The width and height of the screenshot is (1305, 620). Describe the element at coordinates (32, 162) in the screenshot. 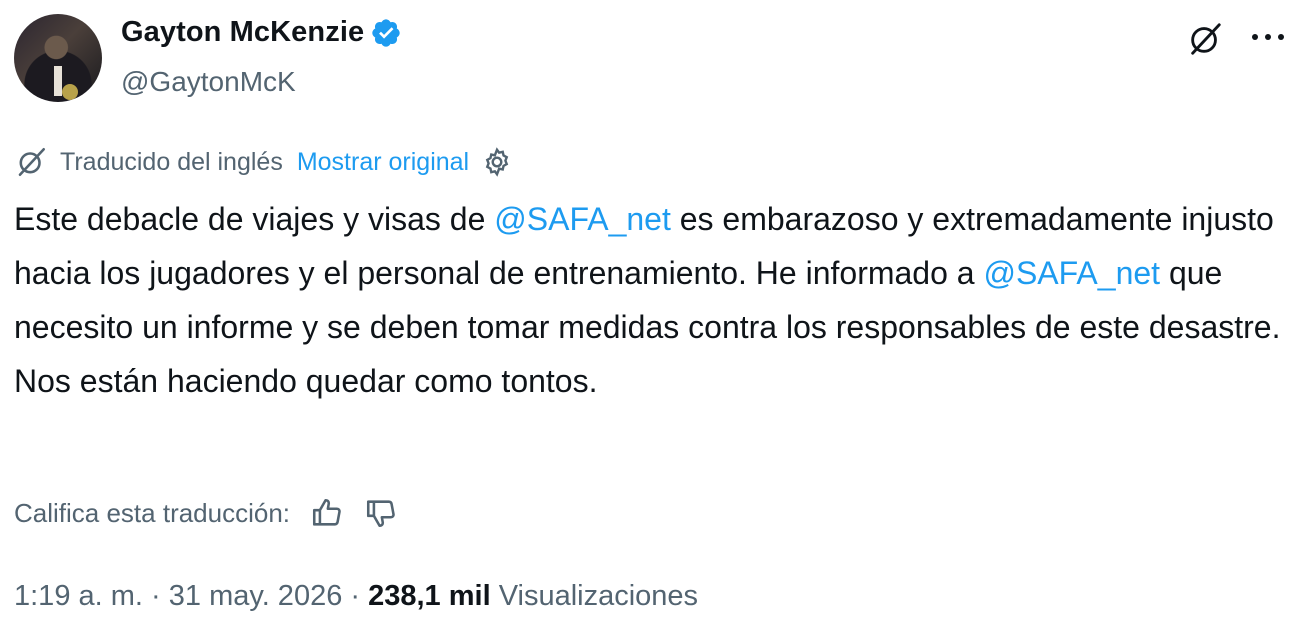

I see `translate-icon` at that location.